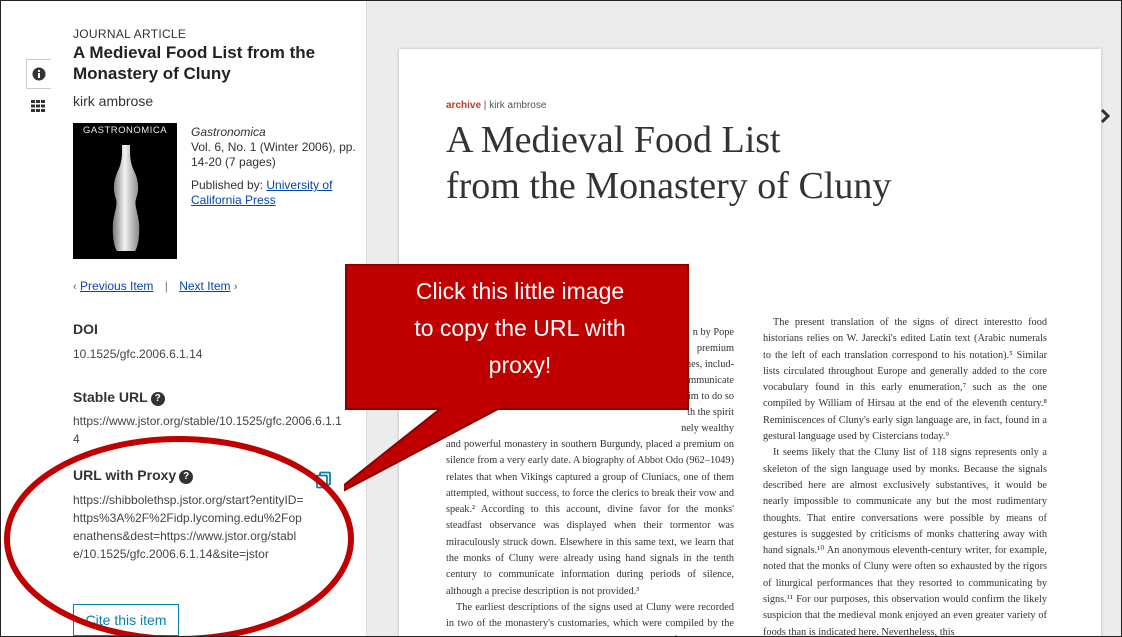 This screenshot has height=637, width=1122. What do you see at coordinates (75, 287) in the screenshot?
I see `chevron-left-icon: ‹` at bounding box center [75, 287].